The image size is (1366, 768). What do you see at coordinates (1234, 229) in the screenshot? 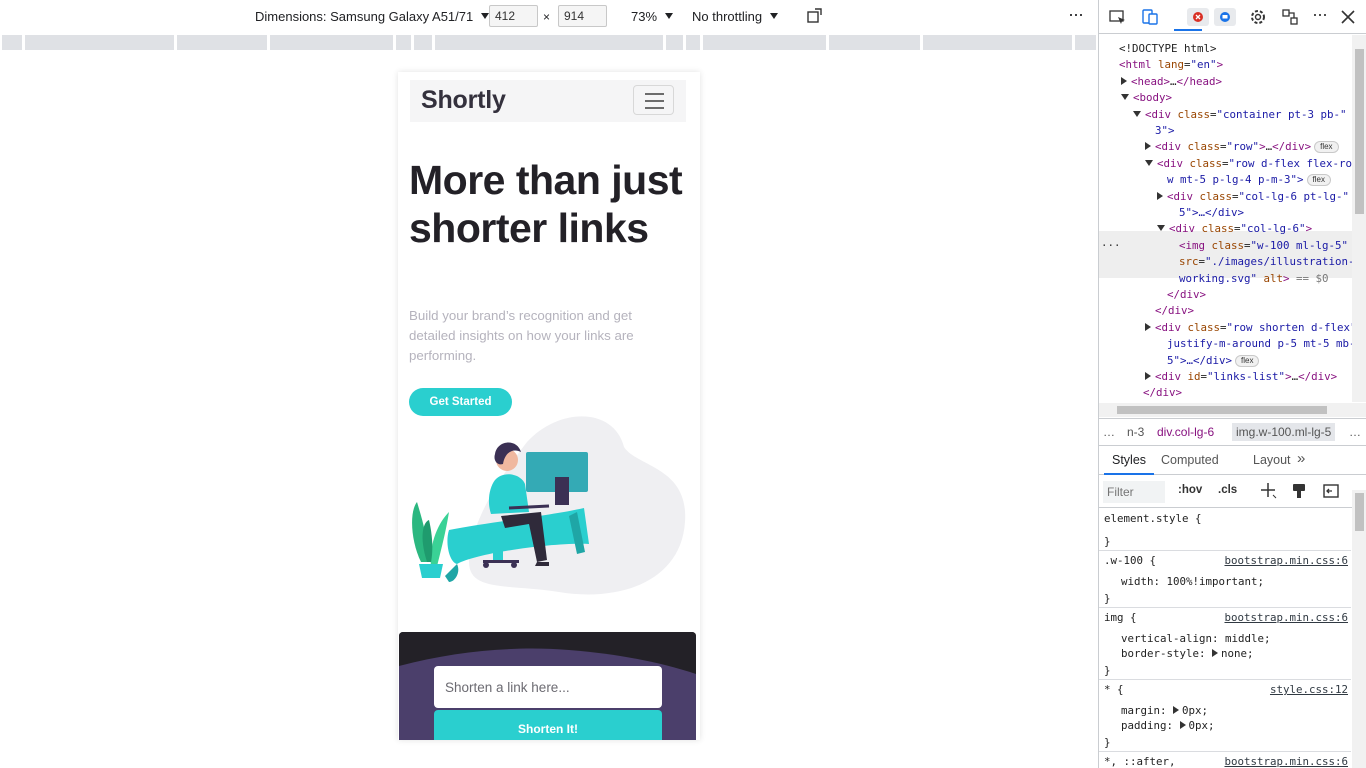
I see `dom-node-line: <div class="col-lg-6">` at bounding box center [1234, 229].